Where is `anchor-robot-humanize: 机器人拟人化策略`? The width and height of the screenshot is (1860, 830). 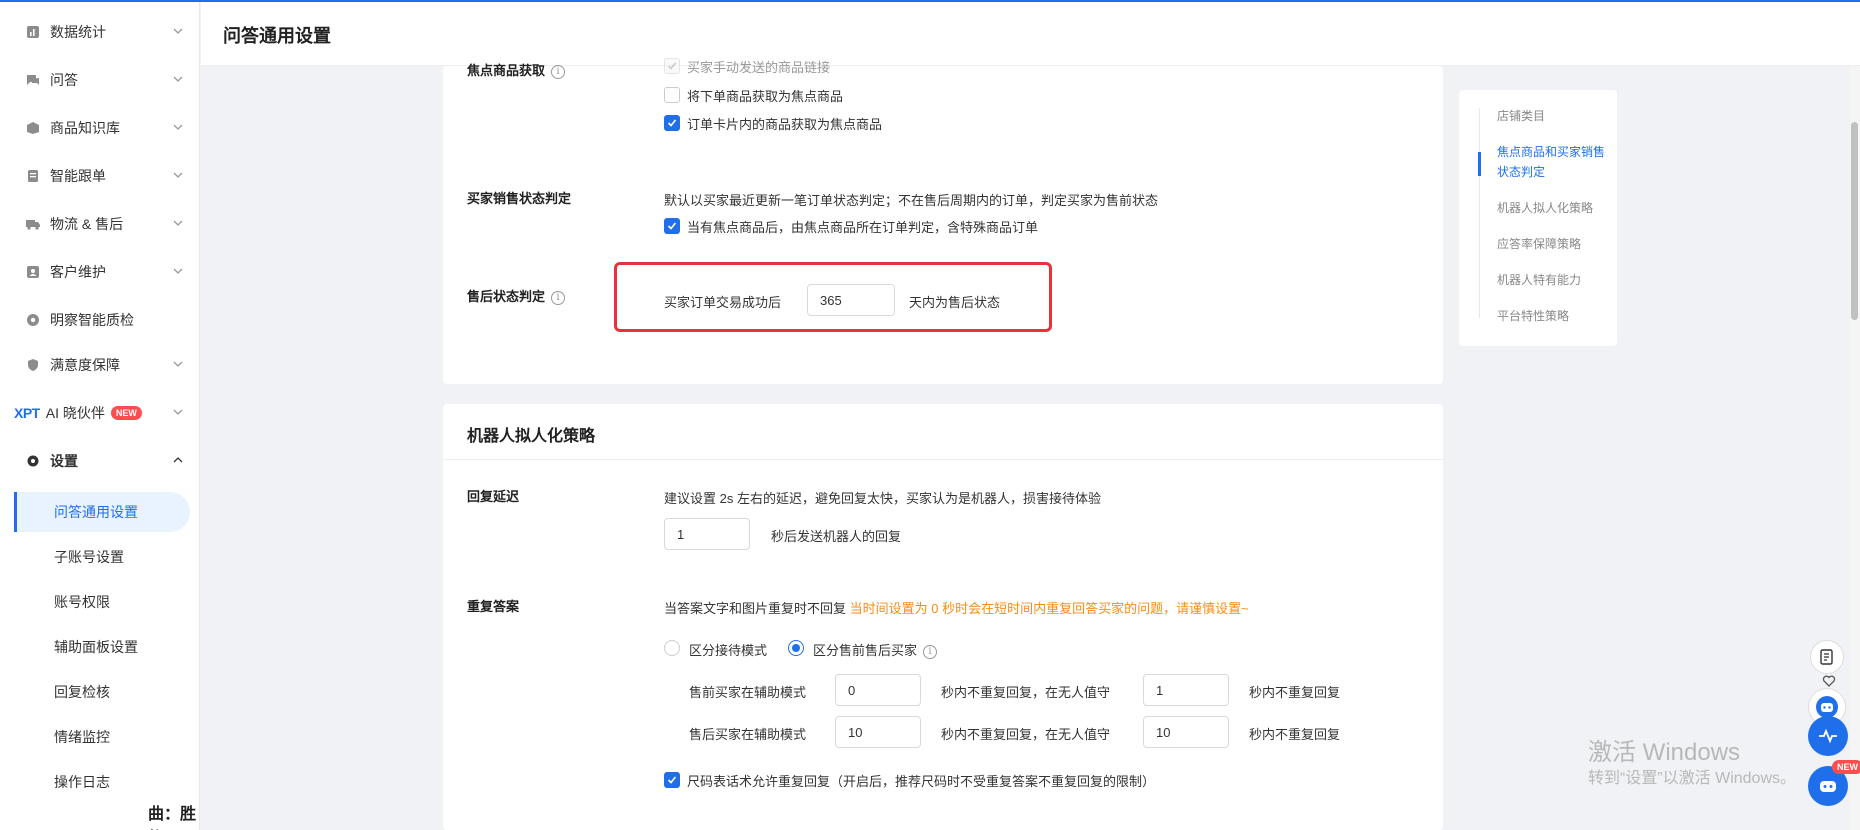
anchor-robot-humanize: 机器人拟人化策略 is located at coordinates (1552, 208).